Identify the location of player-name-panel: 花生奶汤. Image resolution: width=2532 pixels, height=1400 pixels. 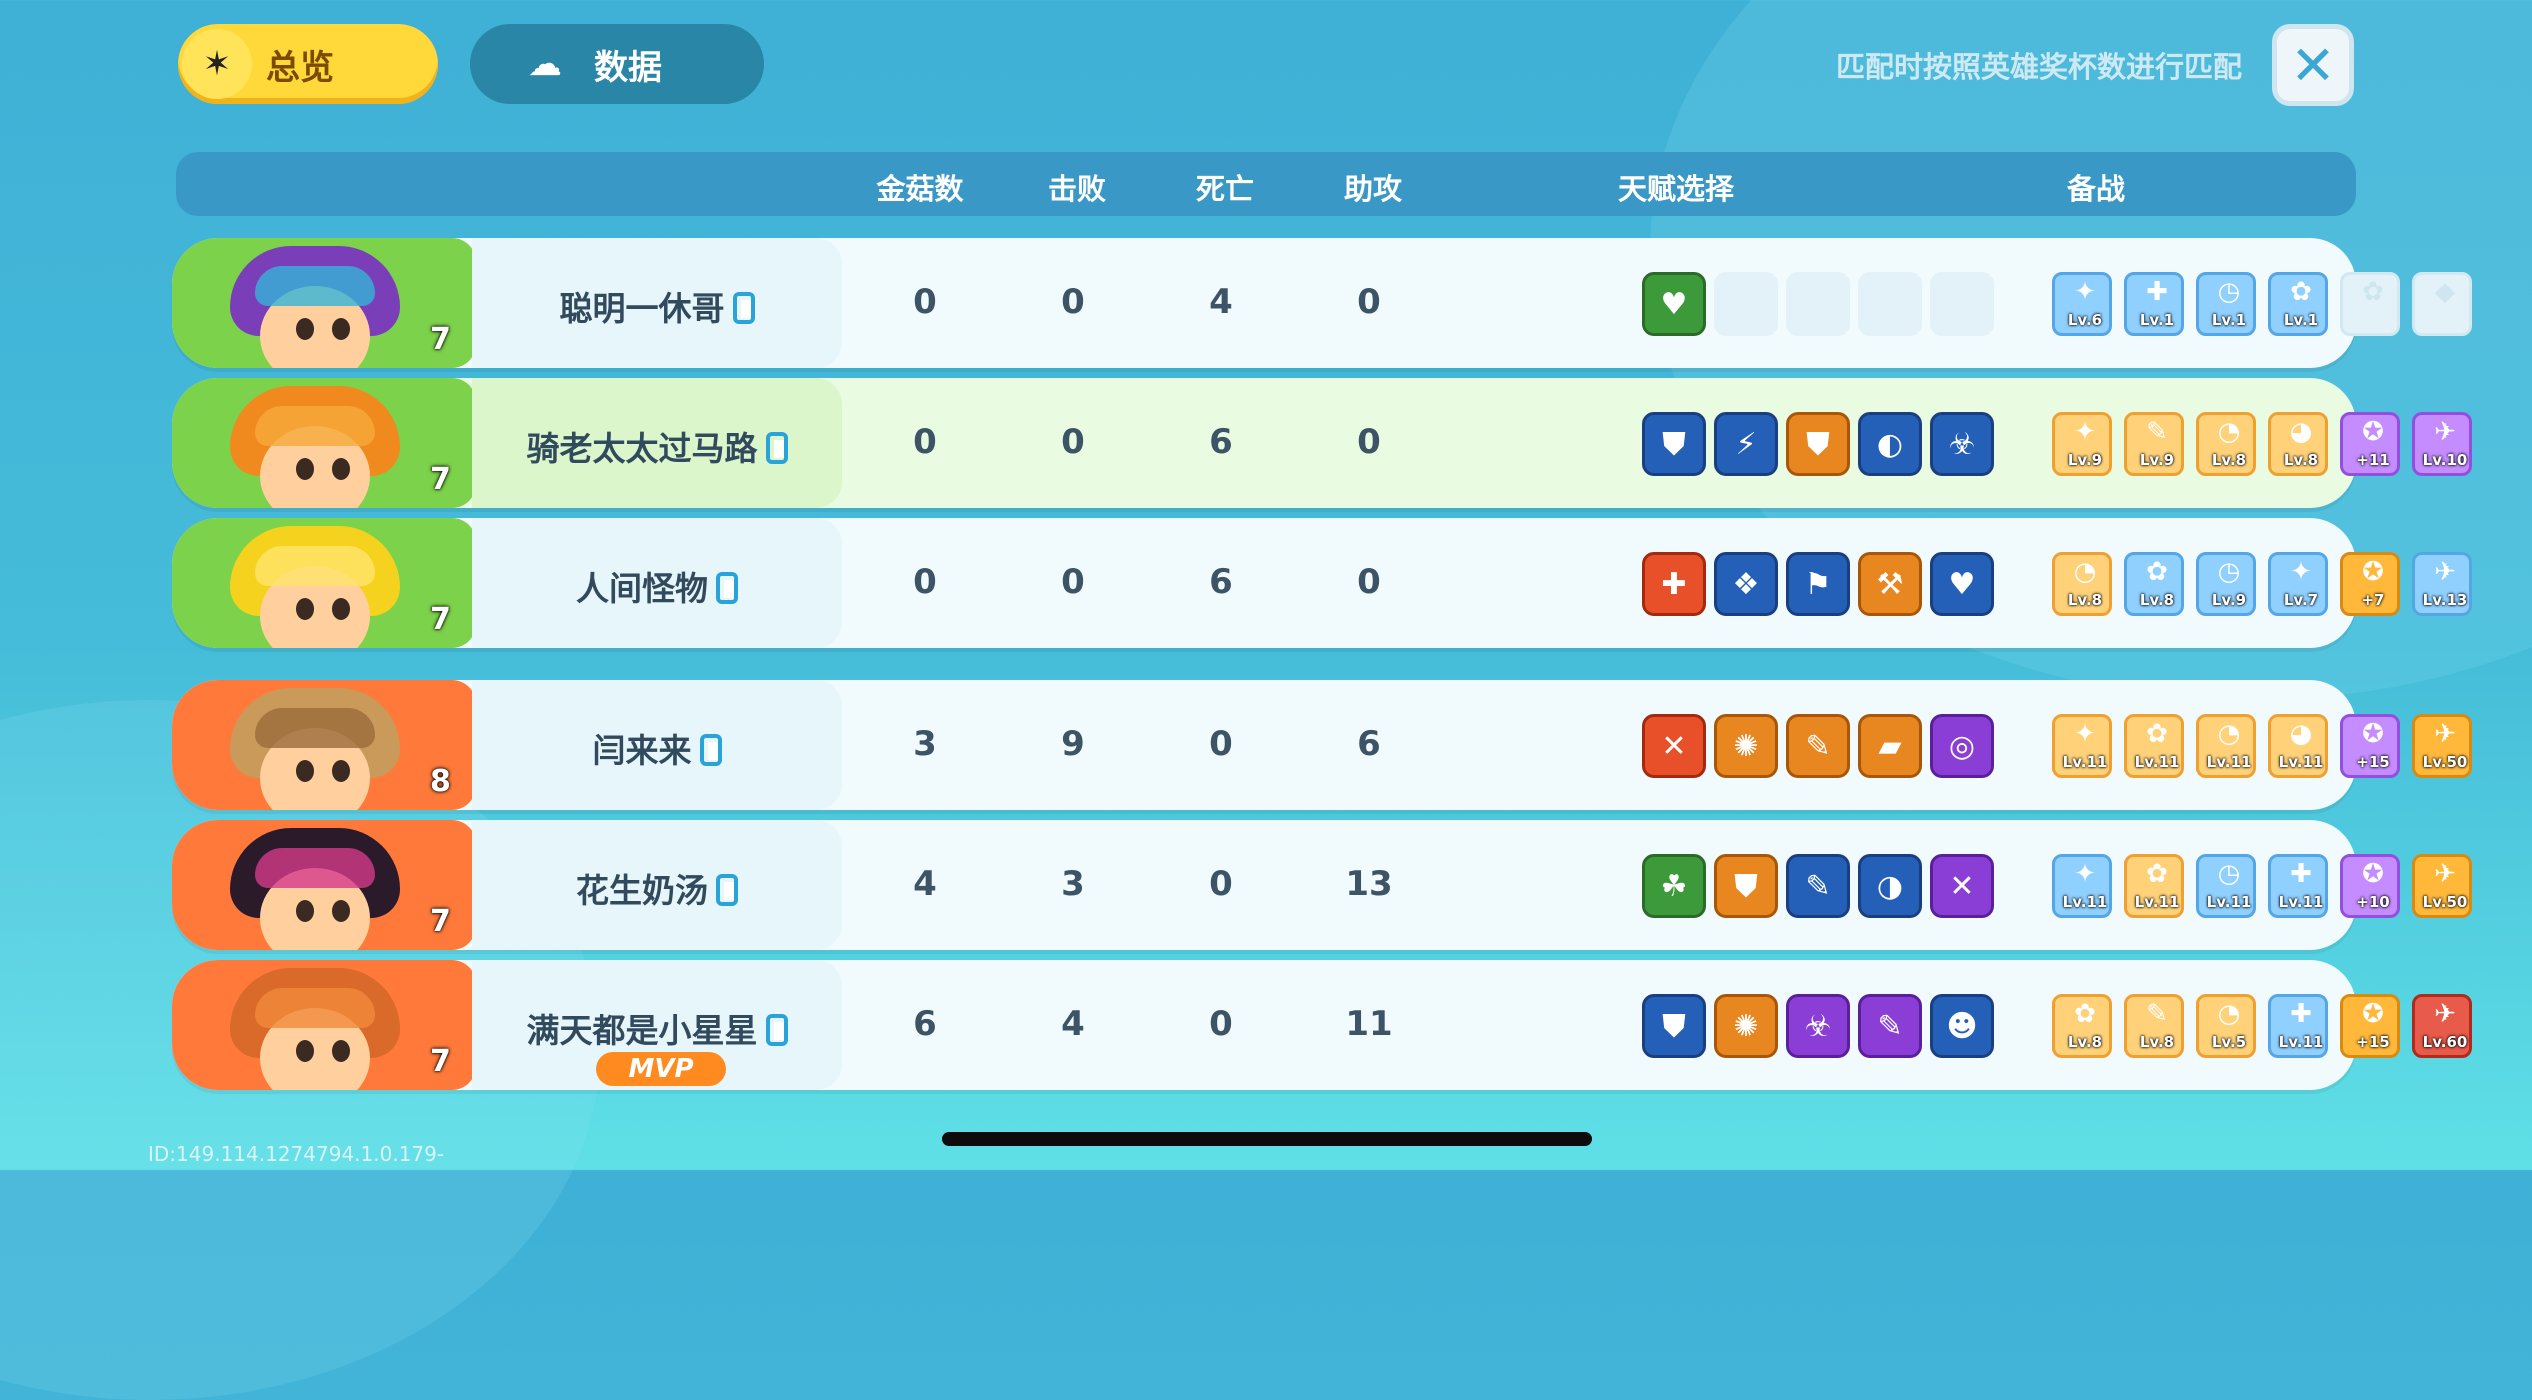
(657, 885).